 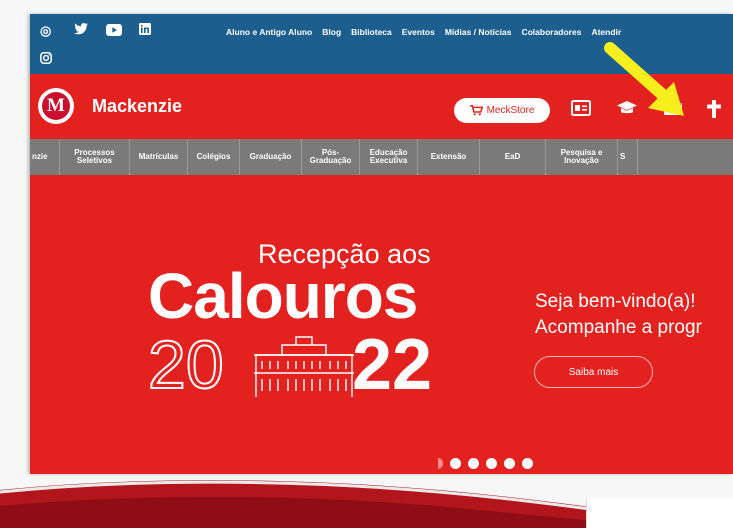 What do you see at coordinates (81, 30) in the screenshot?
I see `twitter-icon` at bounding box center [81, 30].